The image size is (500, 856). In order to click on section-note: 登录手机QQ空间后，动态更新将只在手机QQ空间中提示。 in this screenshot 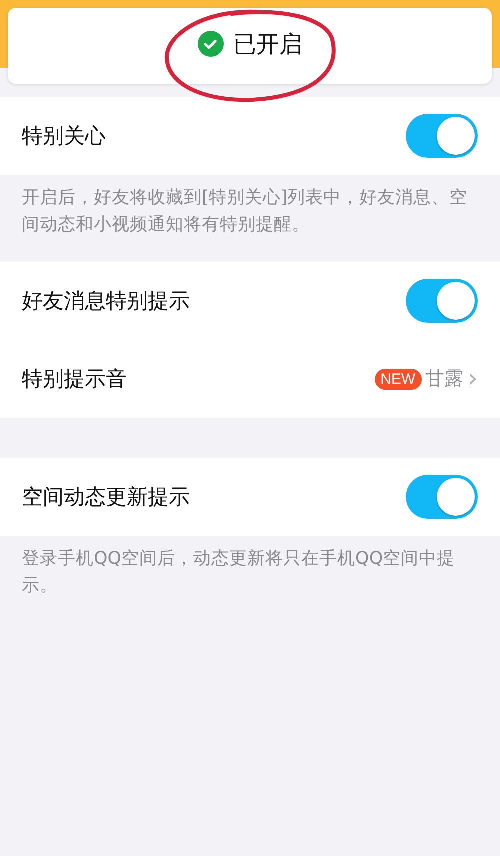, I will do `click(238, 573)`.